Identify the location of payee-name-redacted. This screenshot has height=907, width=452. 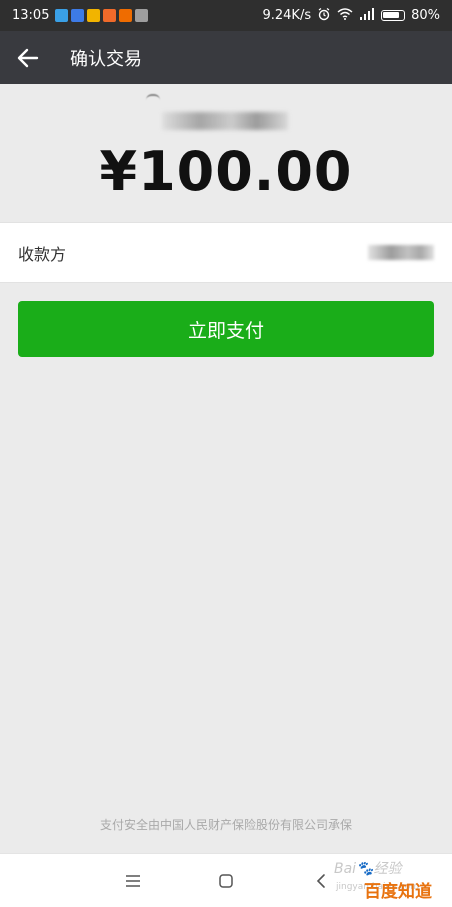
(401, 252).